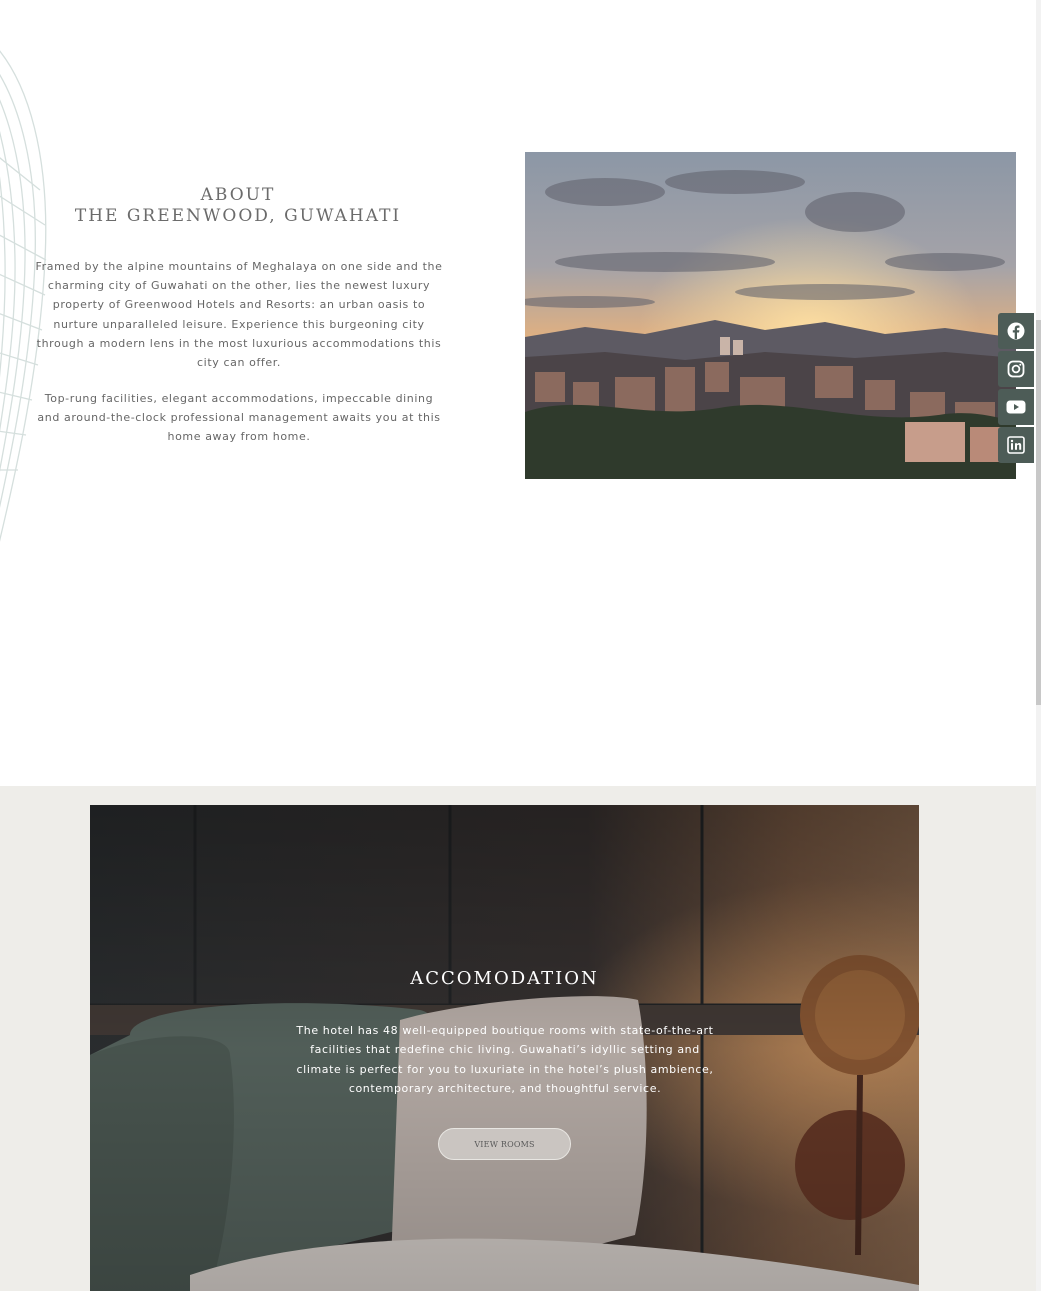  What do you see at coordinates (1038, 512) in the screenshot?
I see `scrollbar-thumb` at bounding box center [1038, 512].